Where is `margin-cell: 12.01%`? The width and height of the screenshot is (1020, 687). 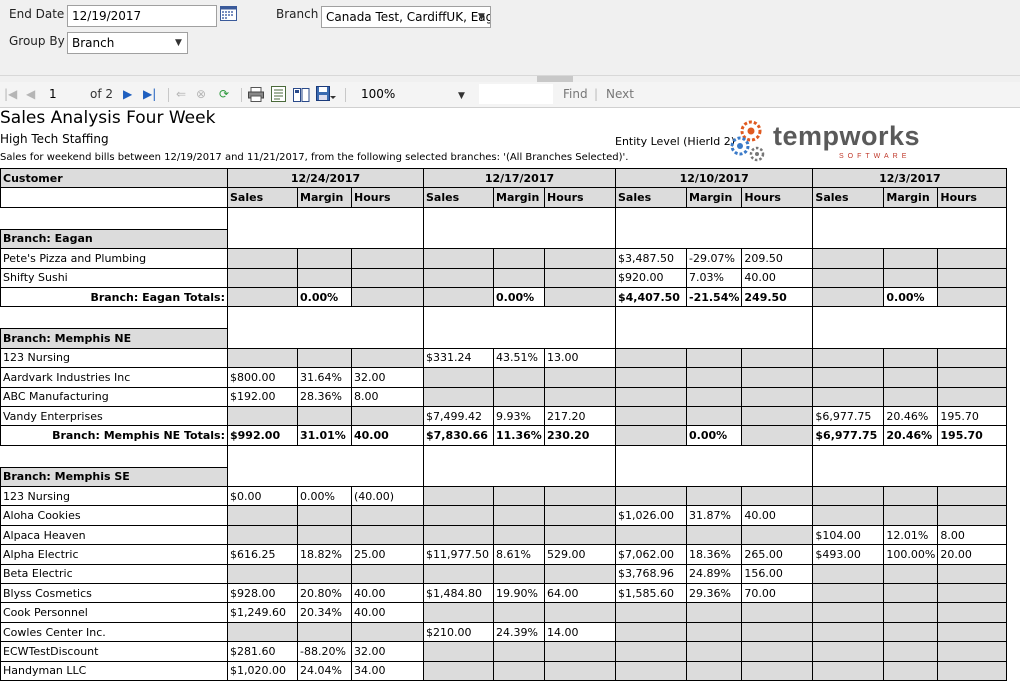
margin-cell: 12.01% is located at coordinates (911, 535).